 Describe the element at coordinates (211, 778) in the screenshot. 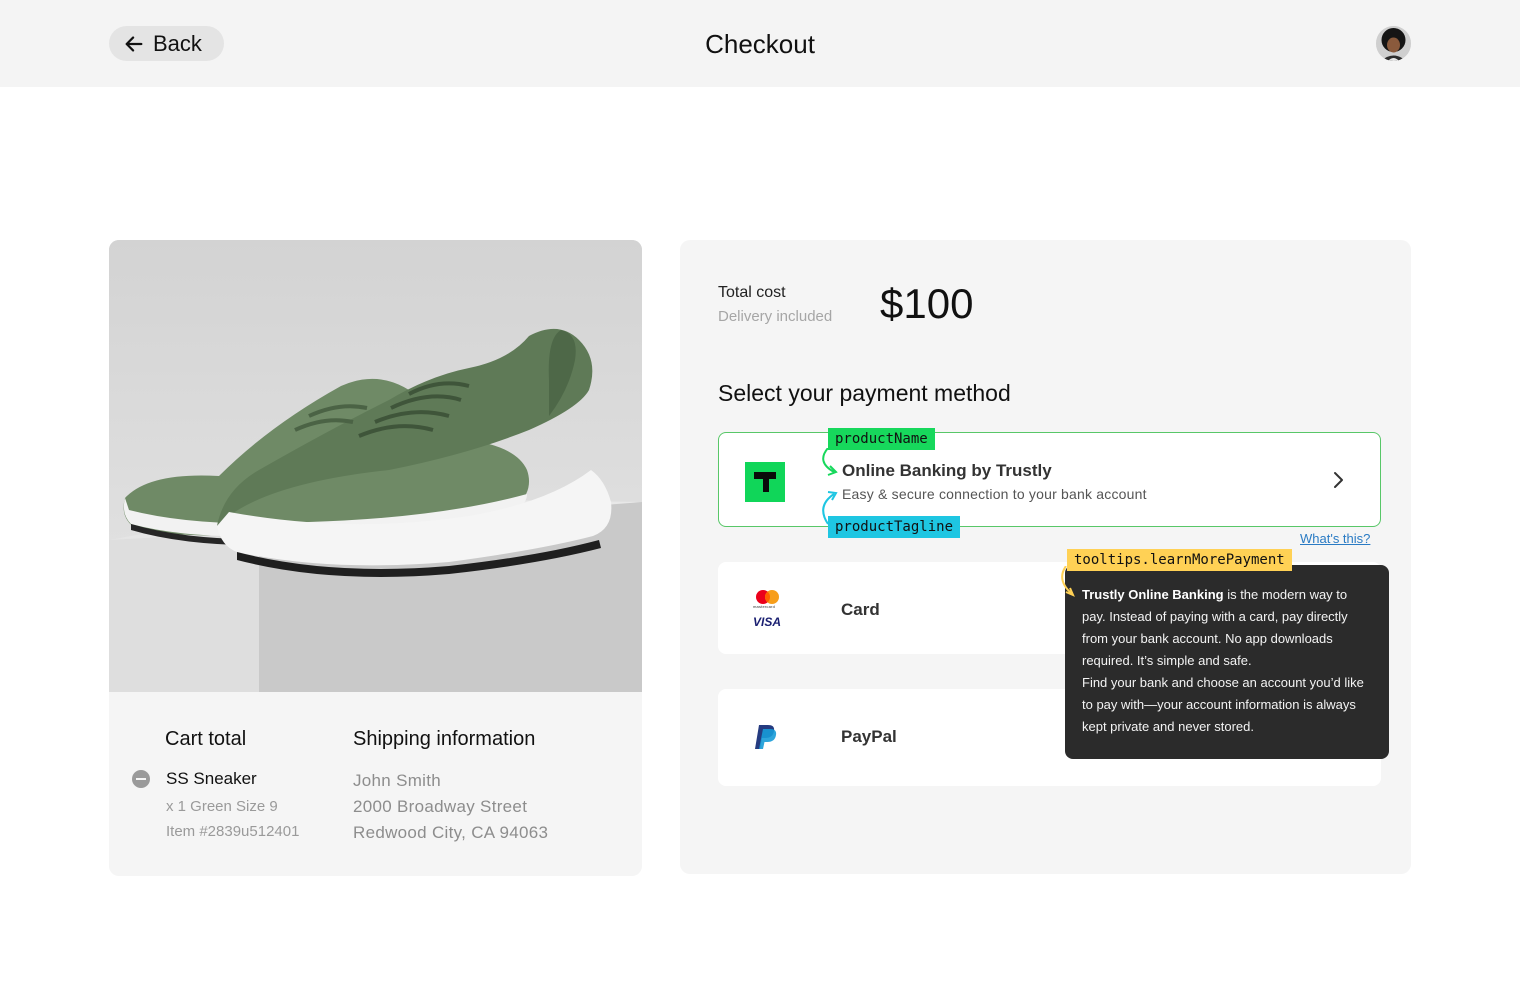

I see `cart-item-name: SS Sneaker` at that location.